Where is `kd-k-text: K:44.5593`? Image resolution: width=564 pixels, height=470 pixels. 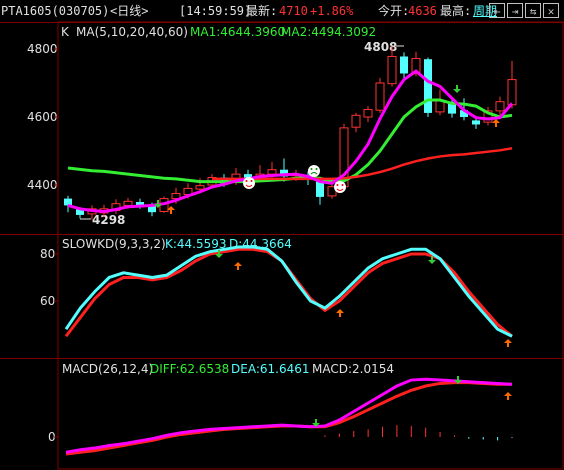 kd-k-text: K:44.5593 is located at coordinates (196, 244).